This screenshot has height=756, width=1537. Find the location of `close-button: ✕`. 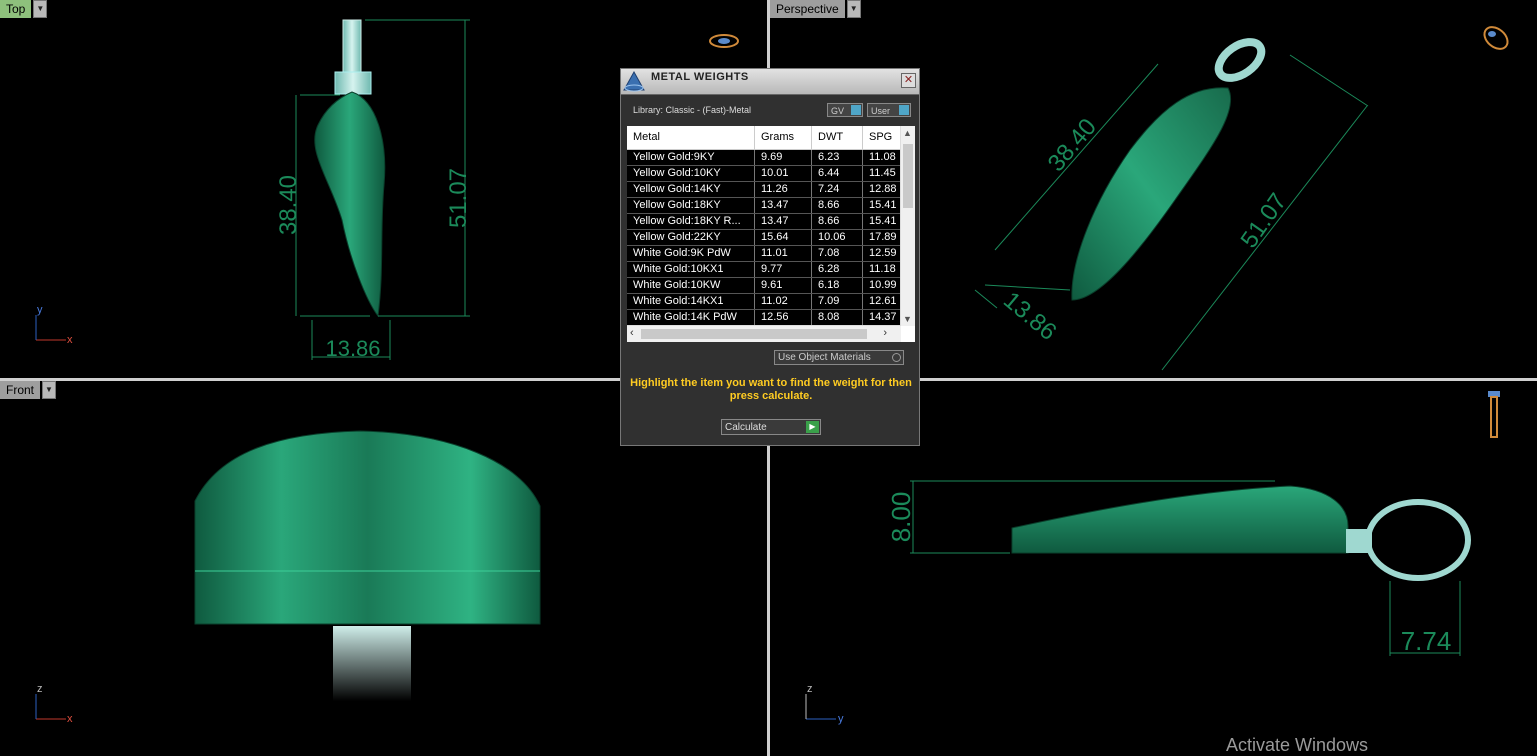

close-button: ✕ is located at coordinates (908, 80).